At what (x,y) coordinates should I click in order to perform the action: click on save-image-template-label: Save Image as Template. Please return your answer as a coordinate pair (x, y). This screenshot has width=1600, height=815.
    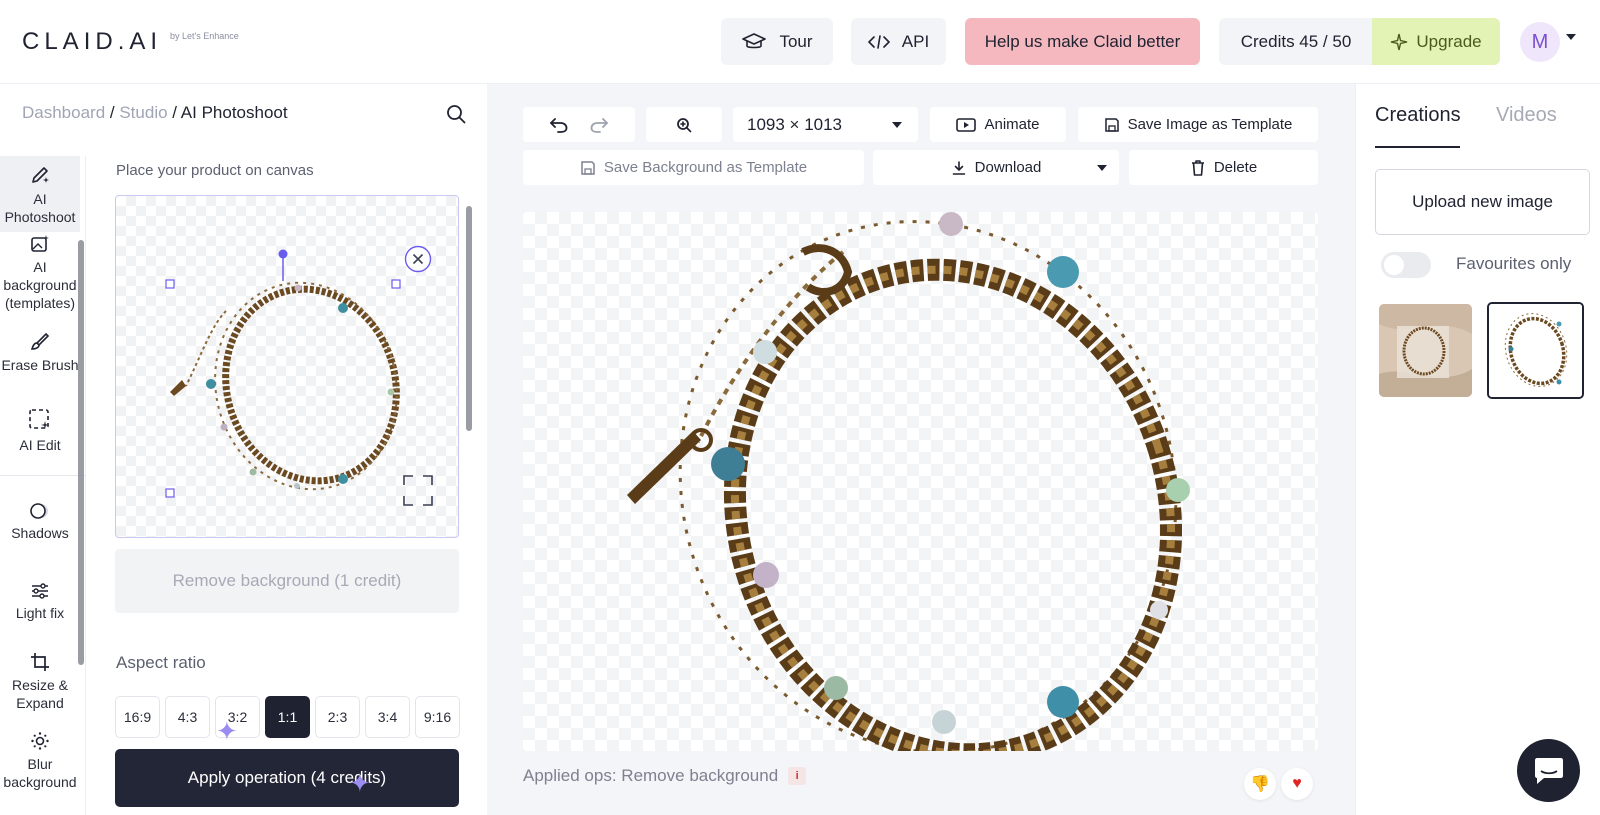
    Looking at the image, I should click on (1210, 124).